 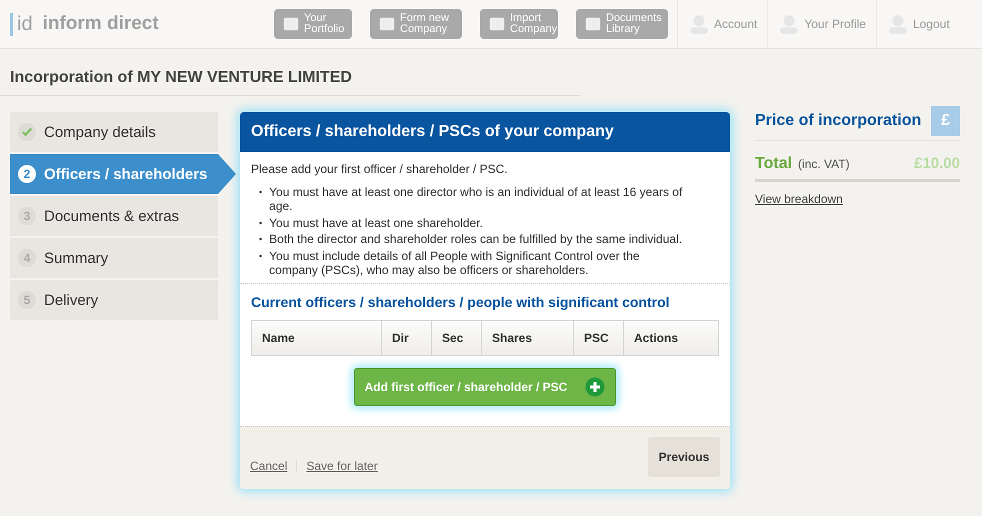 What do you see at coordinates (684, 457) in the screenshot?
I see `previous-button: Previous` at bounding box center [684, 457].